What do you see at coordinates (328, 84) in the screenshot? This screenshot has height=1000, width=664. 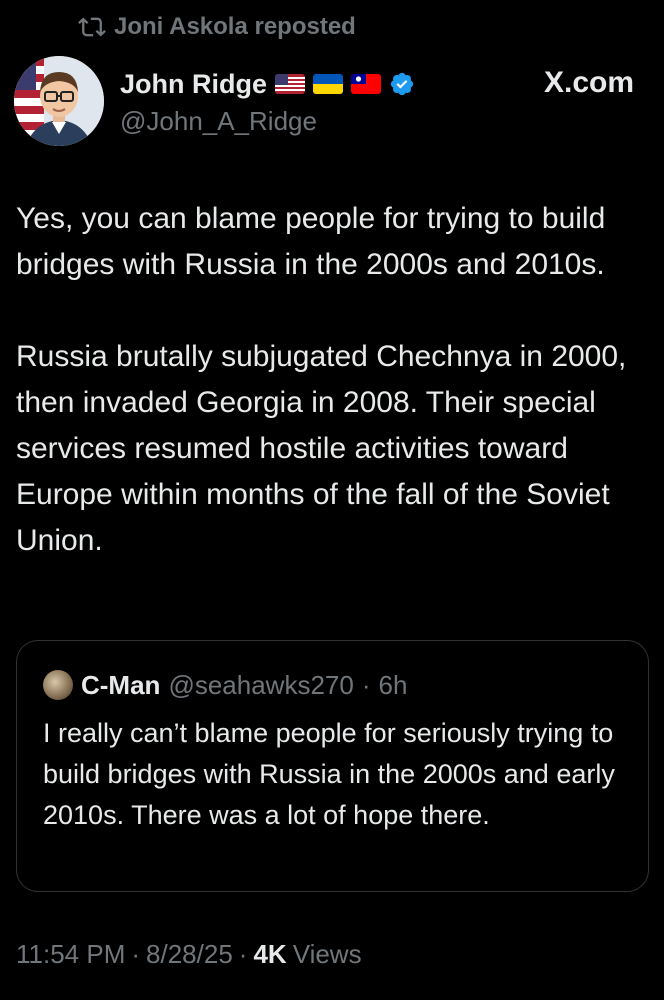 I see `ukraine-flag-icon` at bounding box center [328, 84].